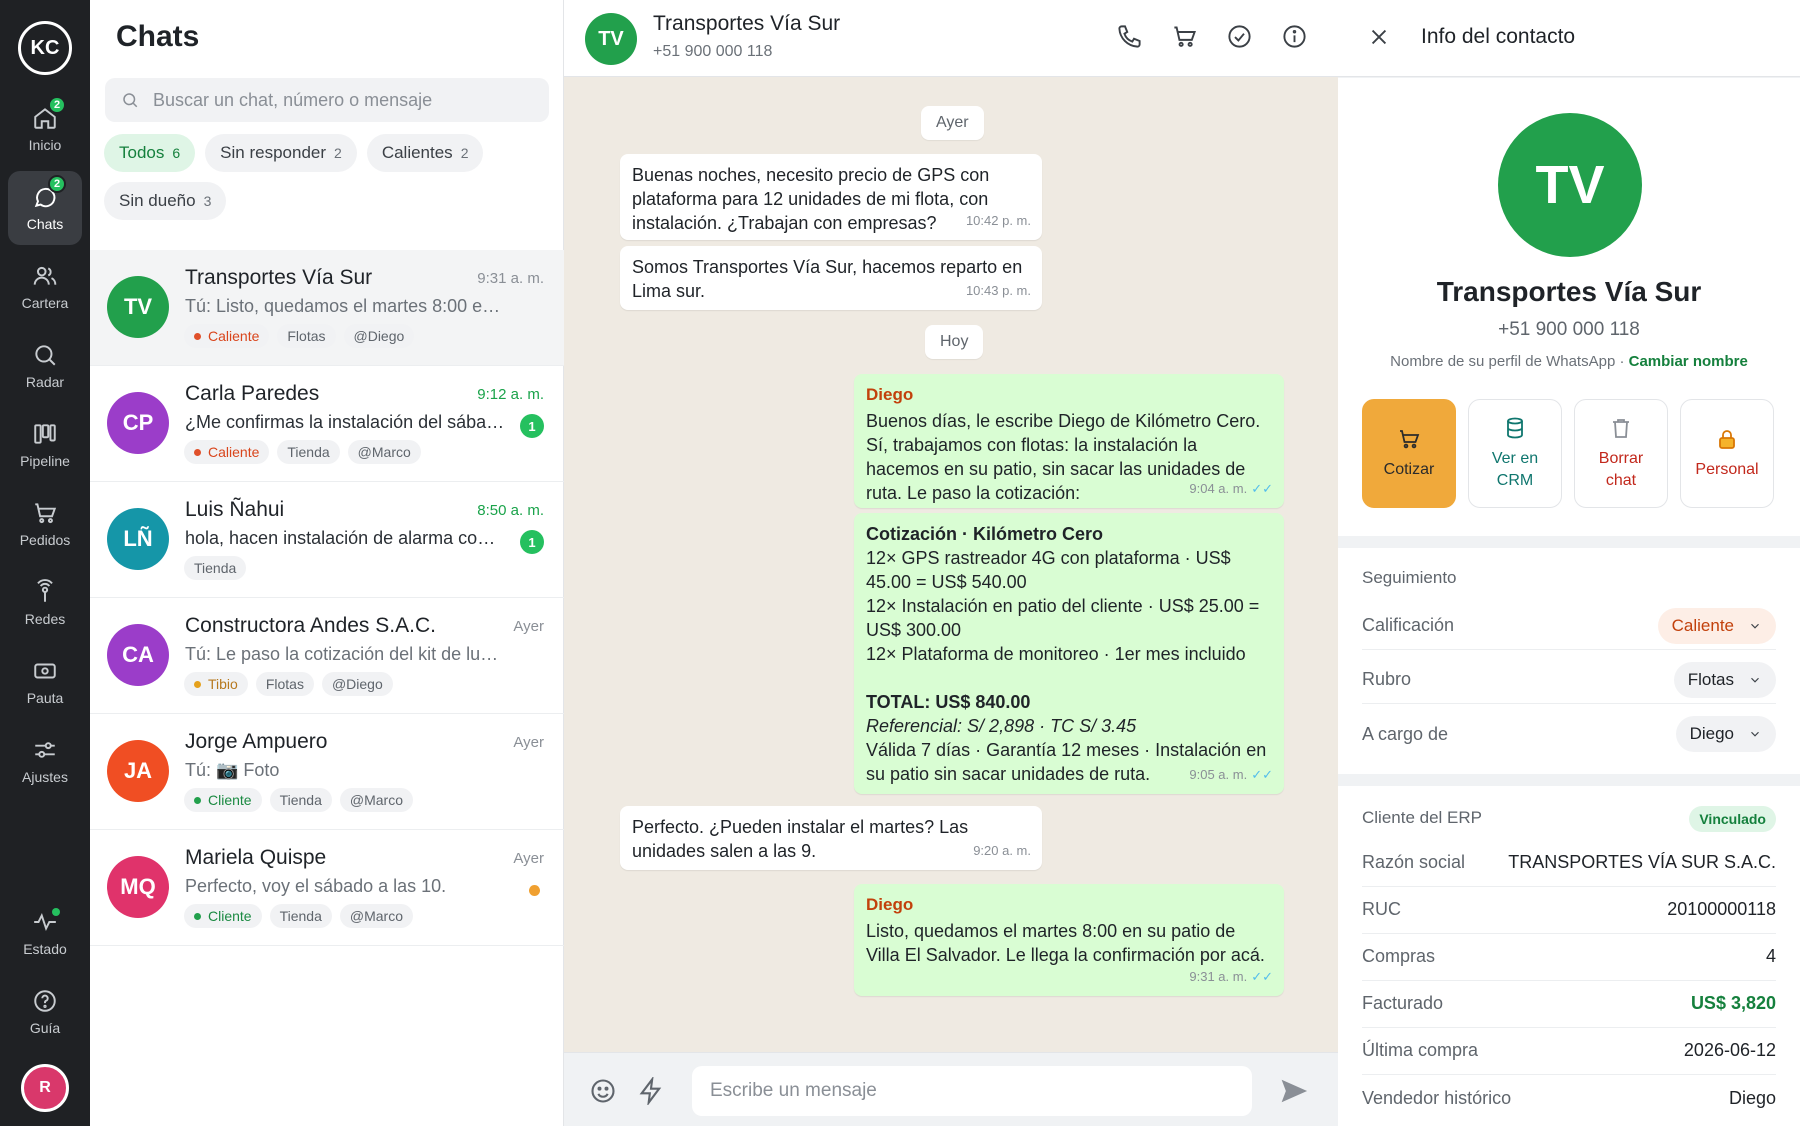 This screenshot has width=1800, height=1126. What do you see at coordinates (1129, 36) in the screenshot?
I see `phone-icon` at bounding box center [1129, 36].